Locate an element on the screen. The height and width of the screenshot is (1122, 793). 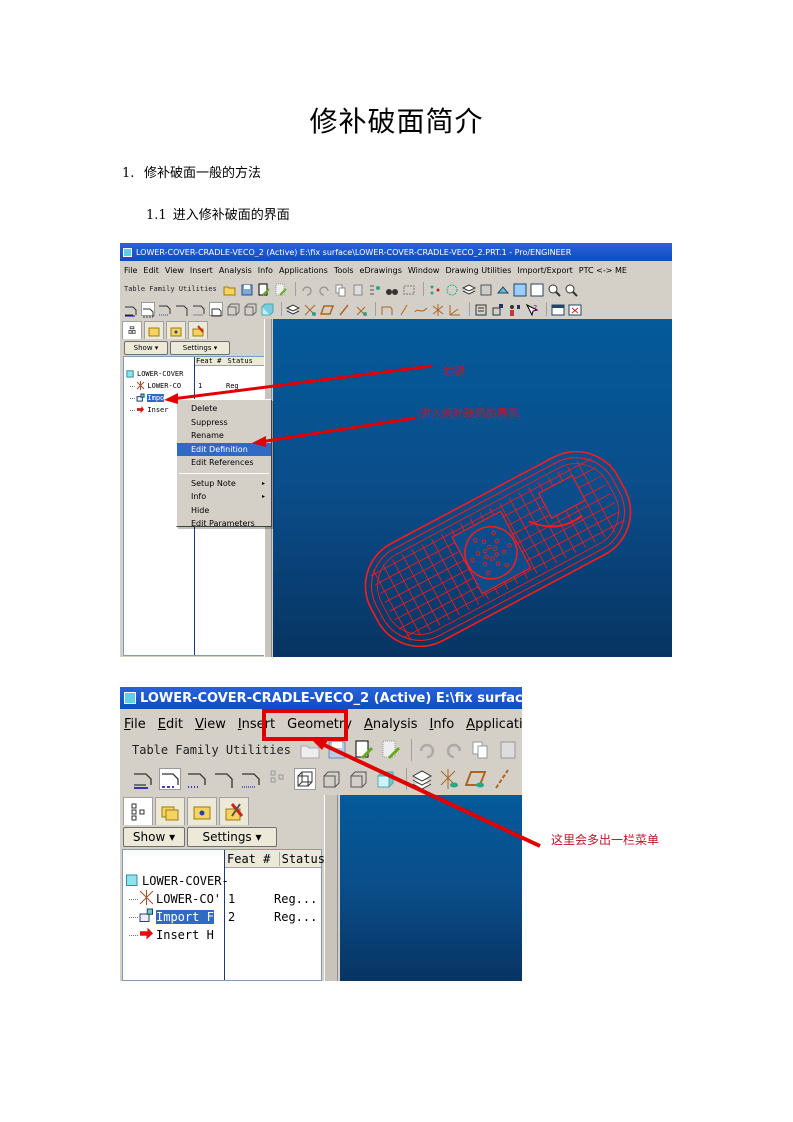
datum-plane-icon is located at coordinates (475, 779).